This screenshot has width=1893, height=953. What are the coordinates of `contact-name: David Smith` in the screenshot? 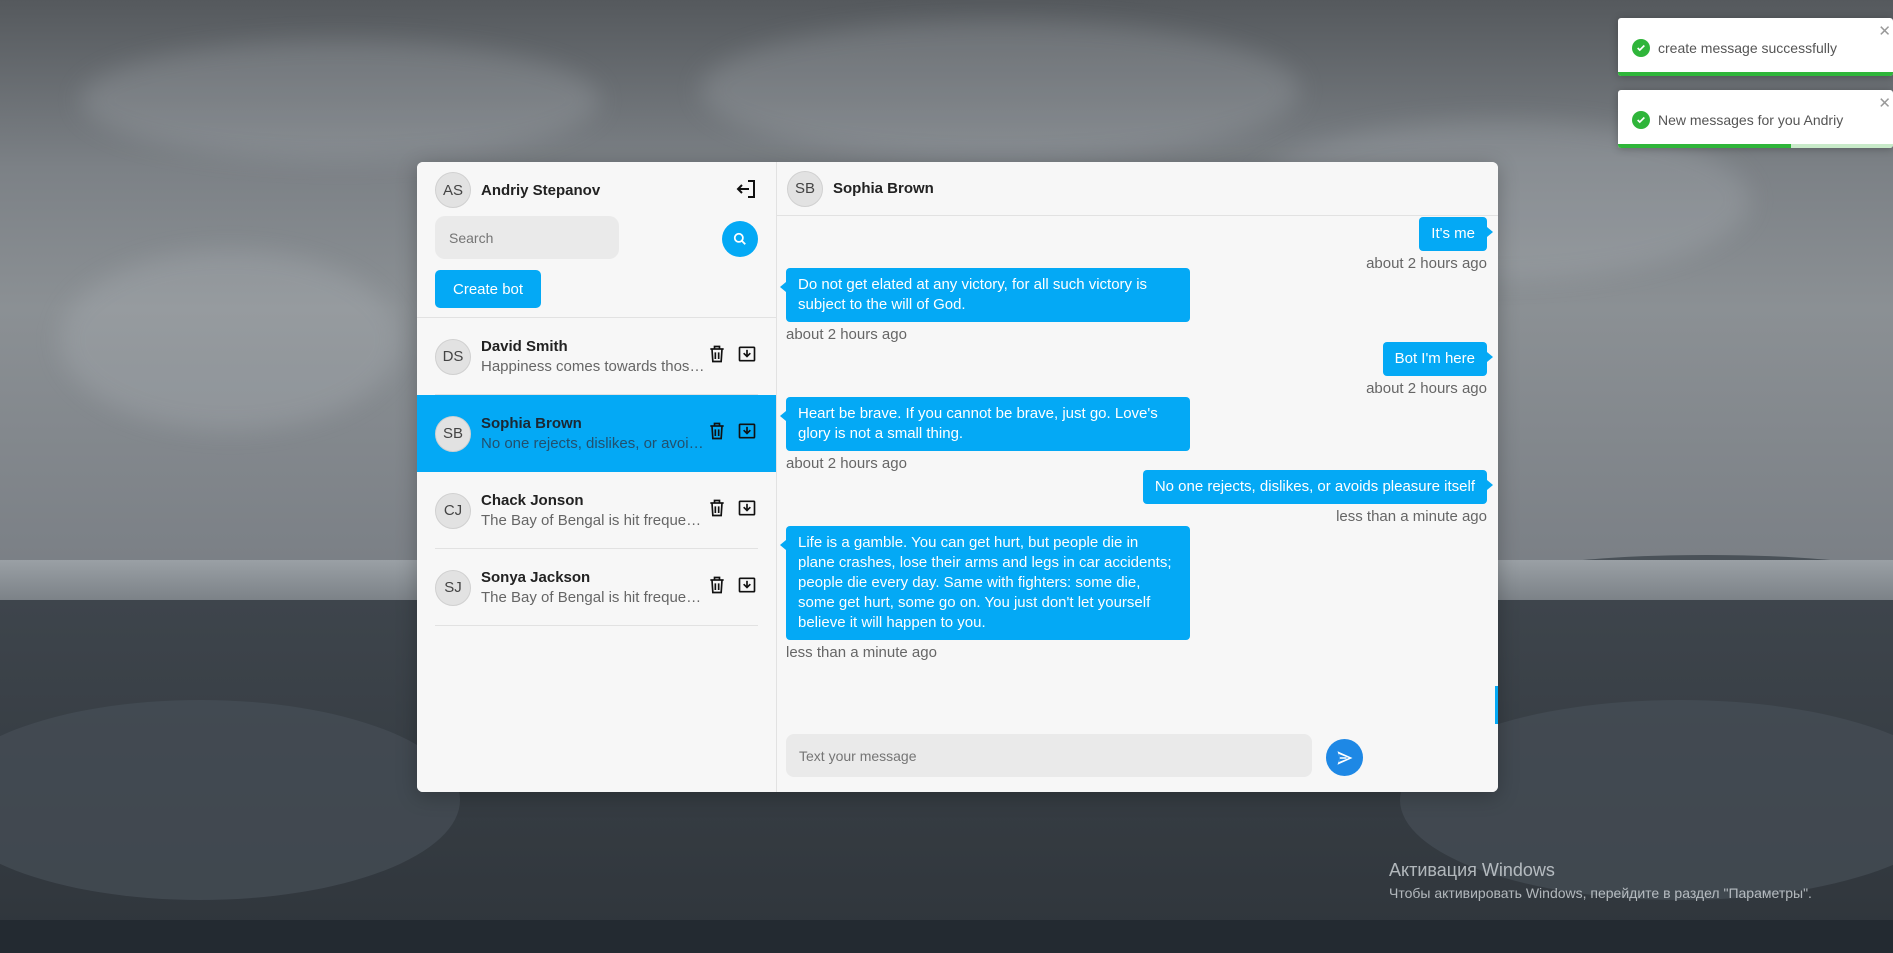 It's located at (524, 346).